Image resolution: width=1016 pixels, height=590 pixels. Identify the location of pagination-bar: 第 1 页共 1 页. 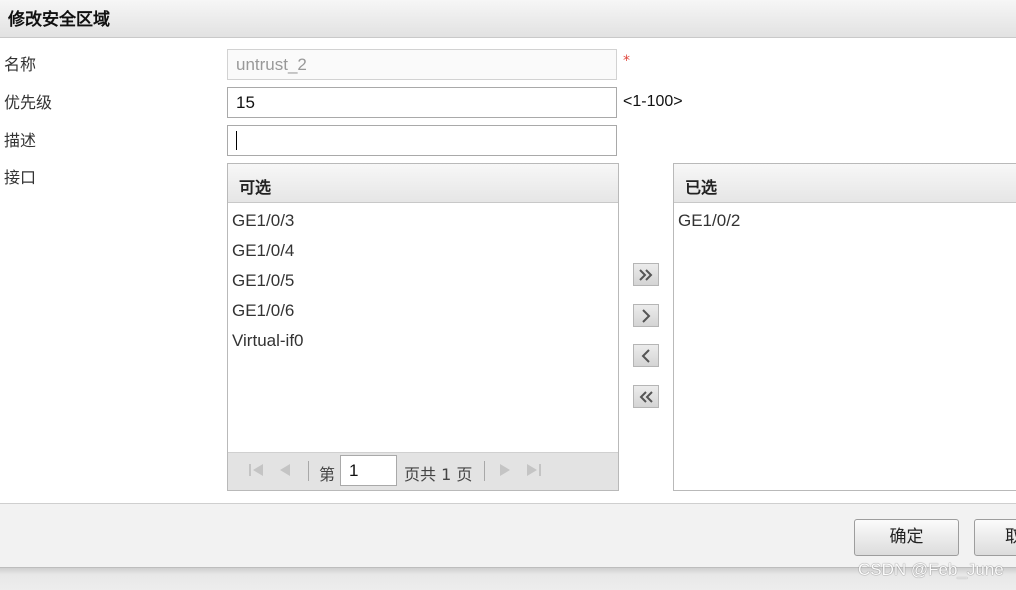
(423, 471).